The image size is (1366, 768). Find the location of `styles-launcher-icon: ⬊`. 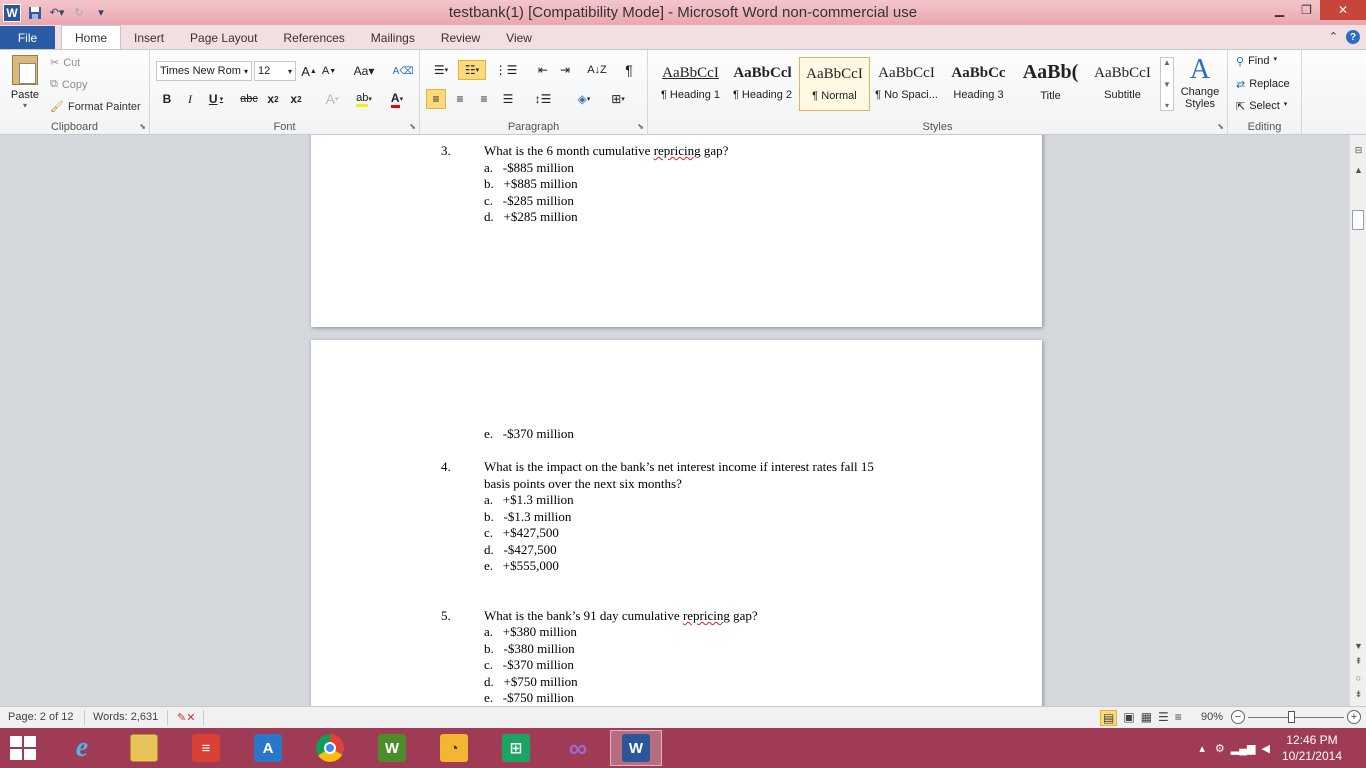

styles-launcher-icon: ⬊ is located at coordinates (1220, 126).